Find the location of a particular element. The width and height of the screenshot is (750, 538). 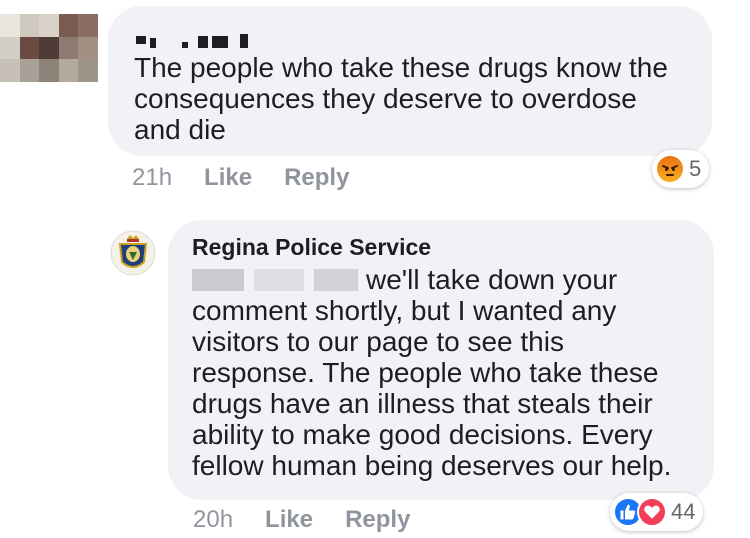

reaction-summary: 44 is located at coordinates (657, 512).